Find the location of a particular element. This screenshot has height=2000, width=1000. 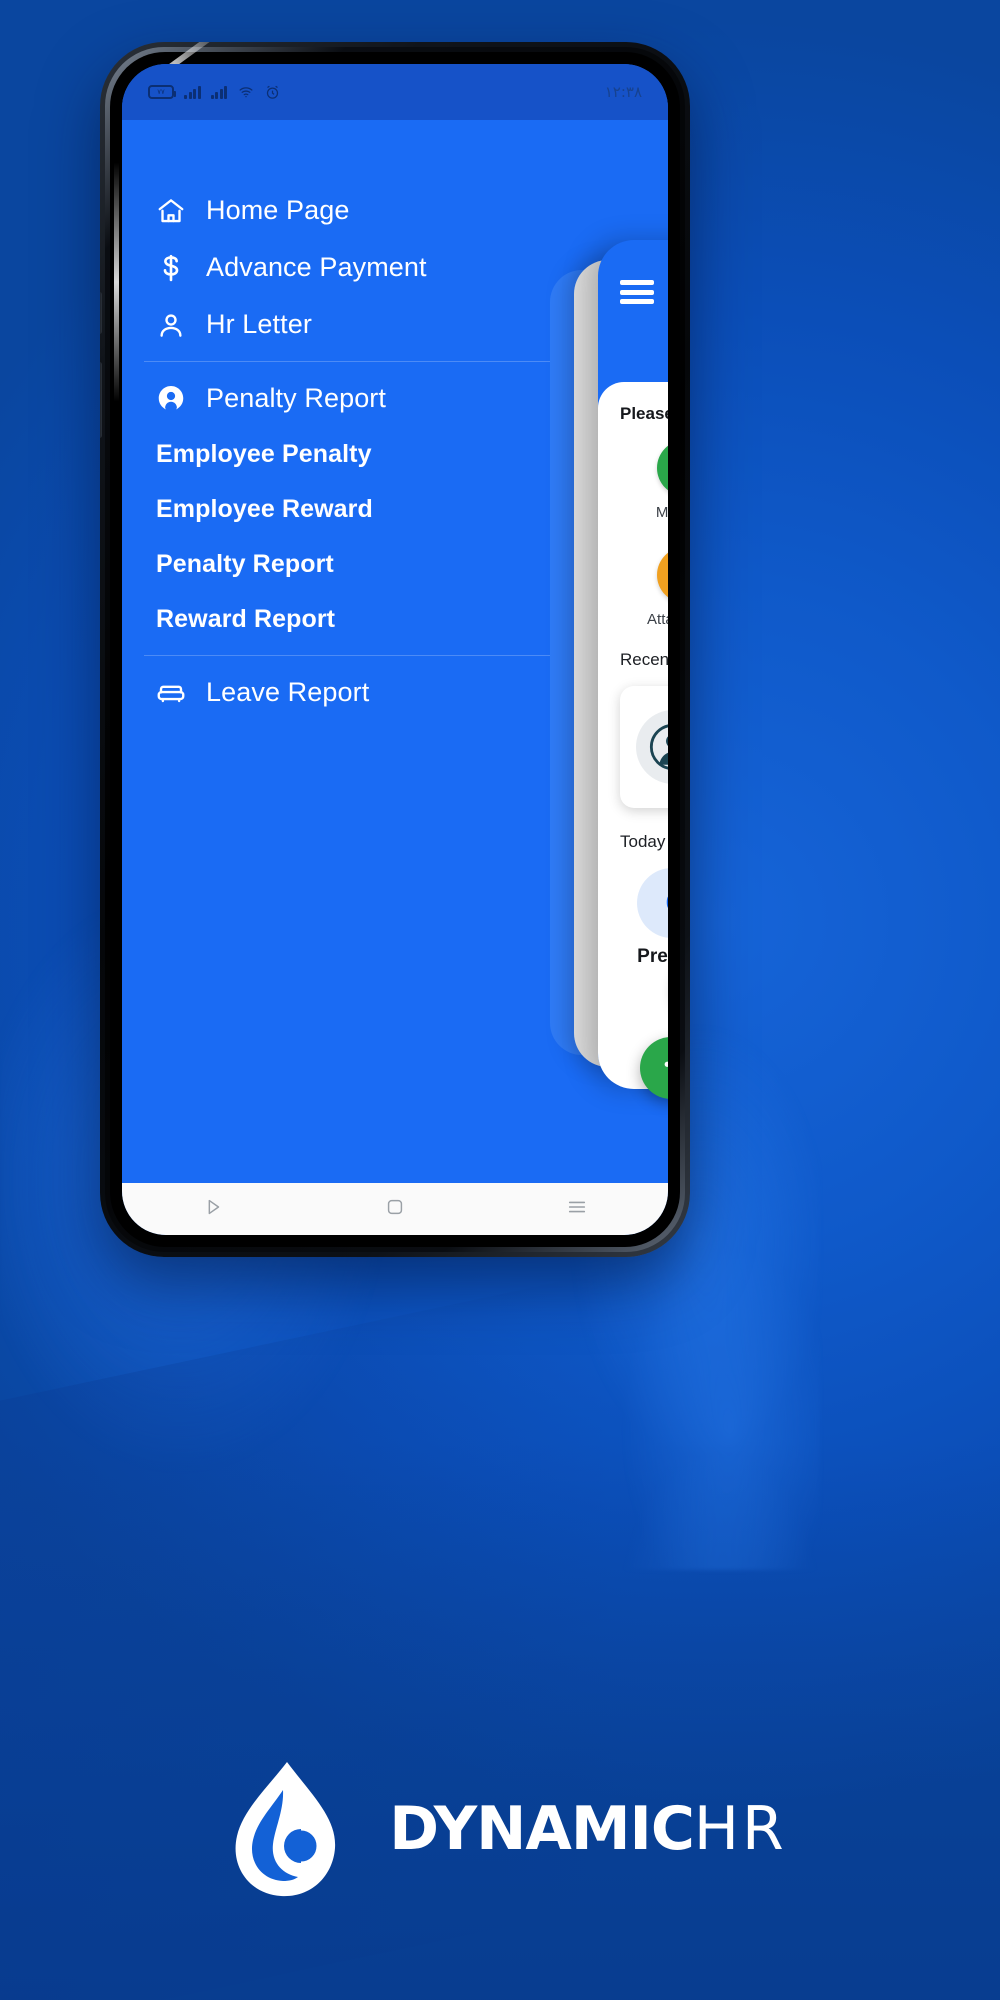

dynamic-hr-logo-icon is located at coordinates (285, 1829).